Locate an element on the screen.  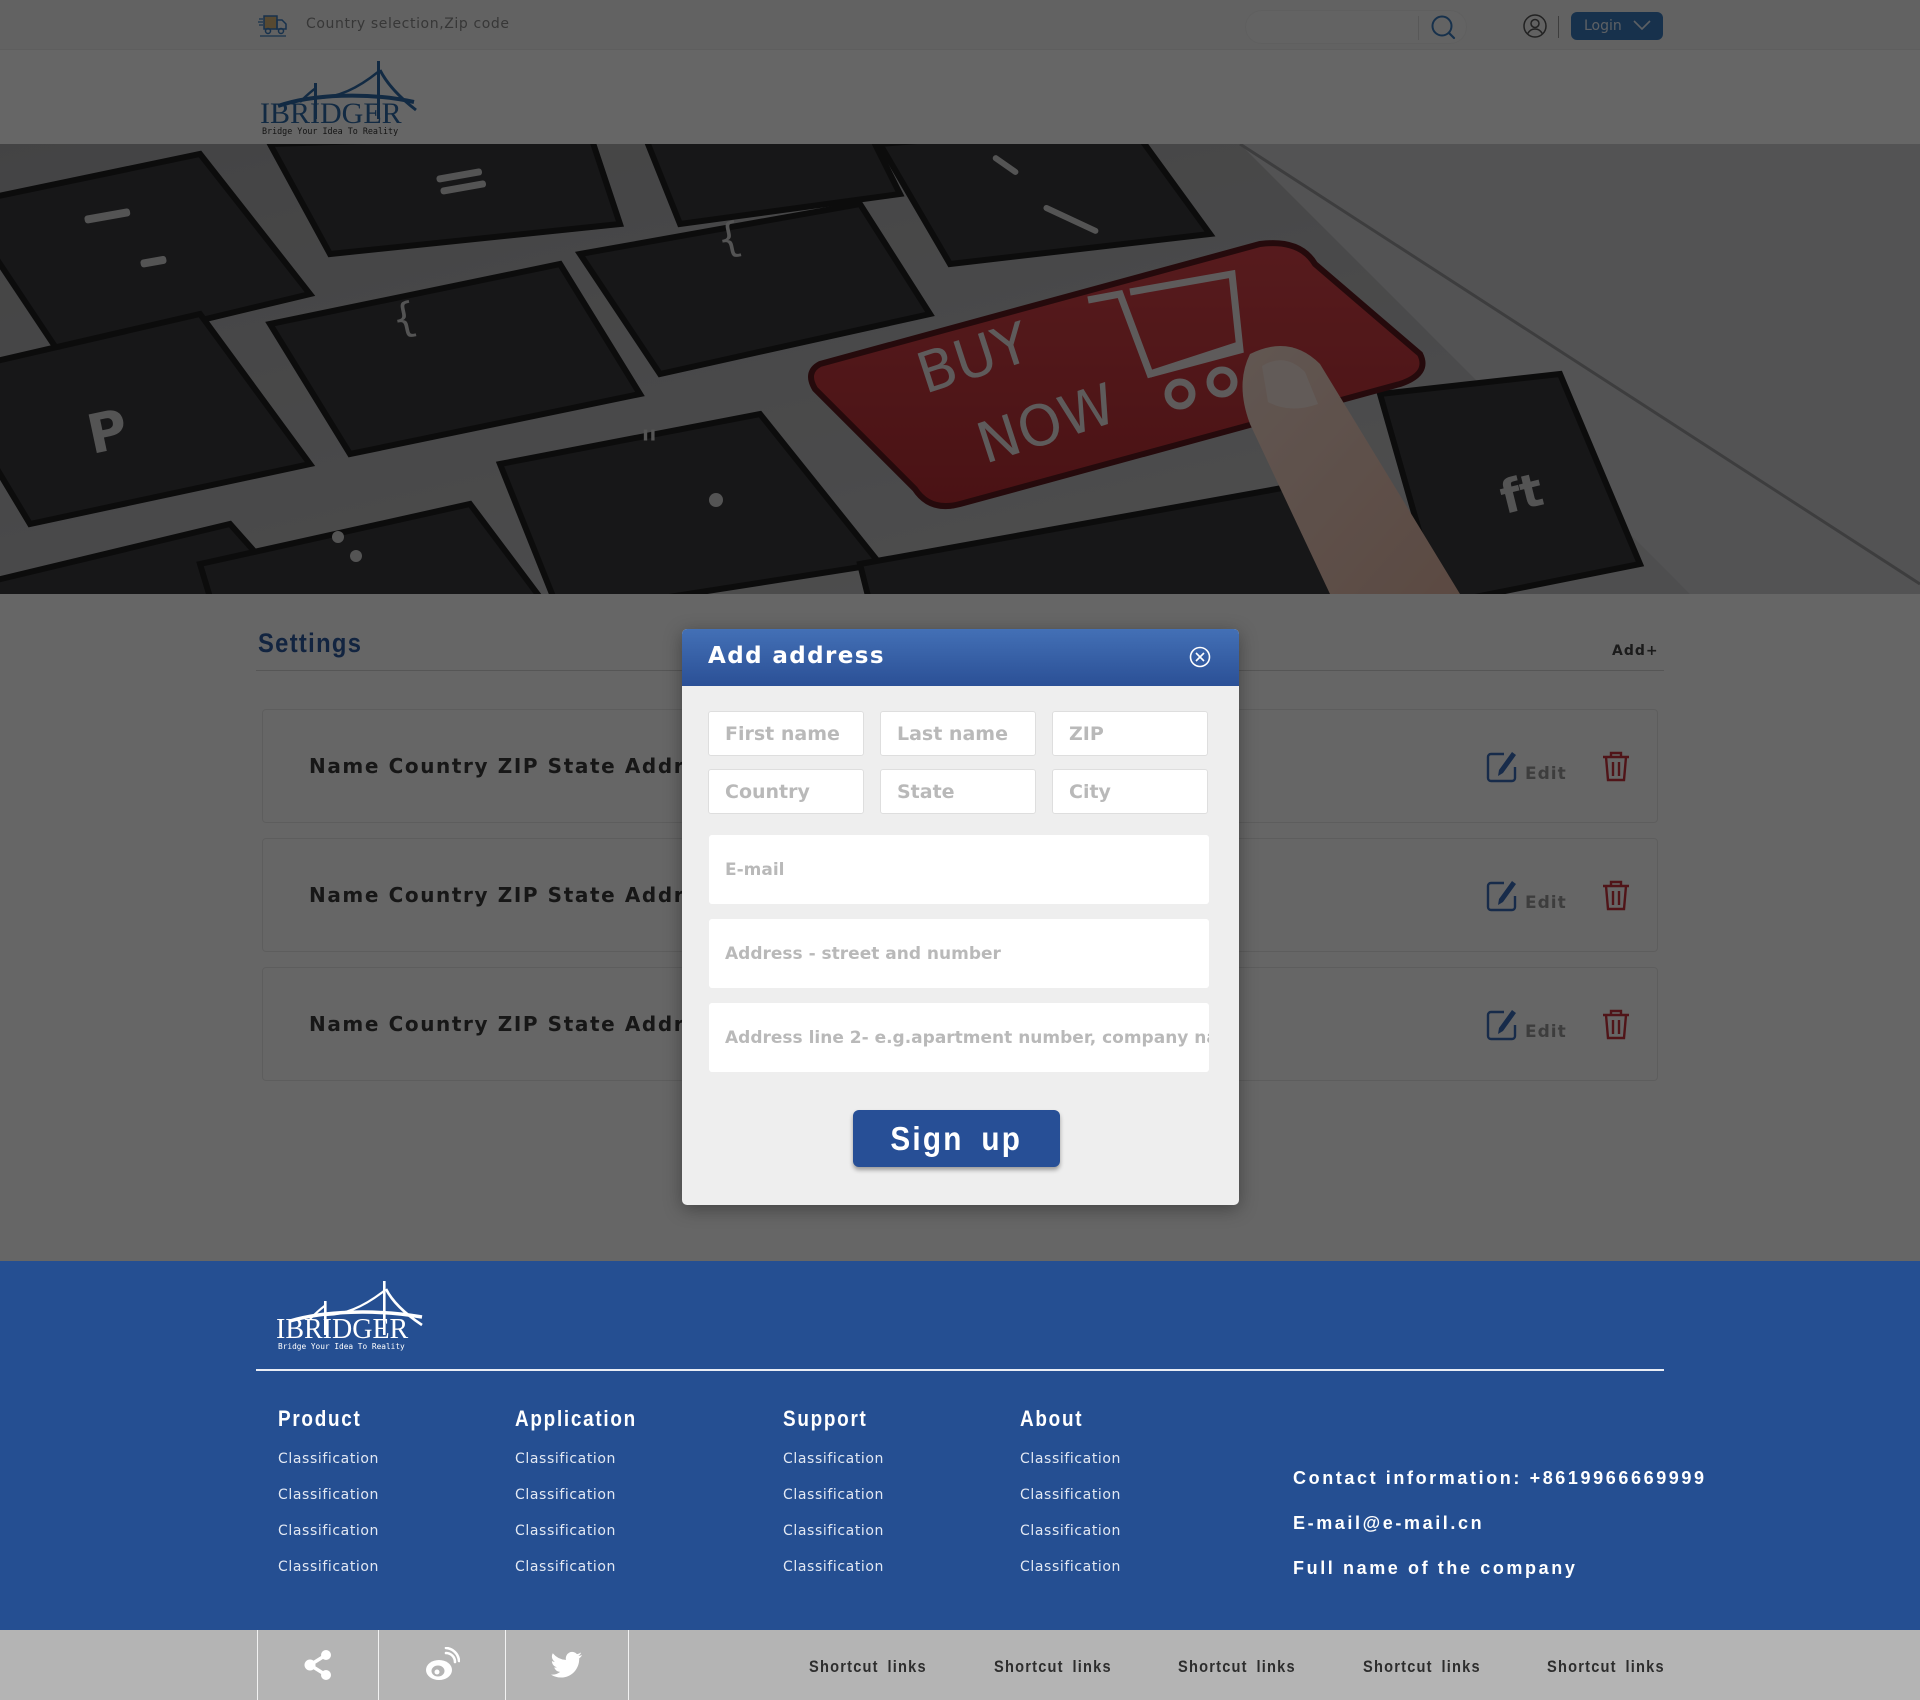
twitter-icon is located at coordinates (566, 1664).